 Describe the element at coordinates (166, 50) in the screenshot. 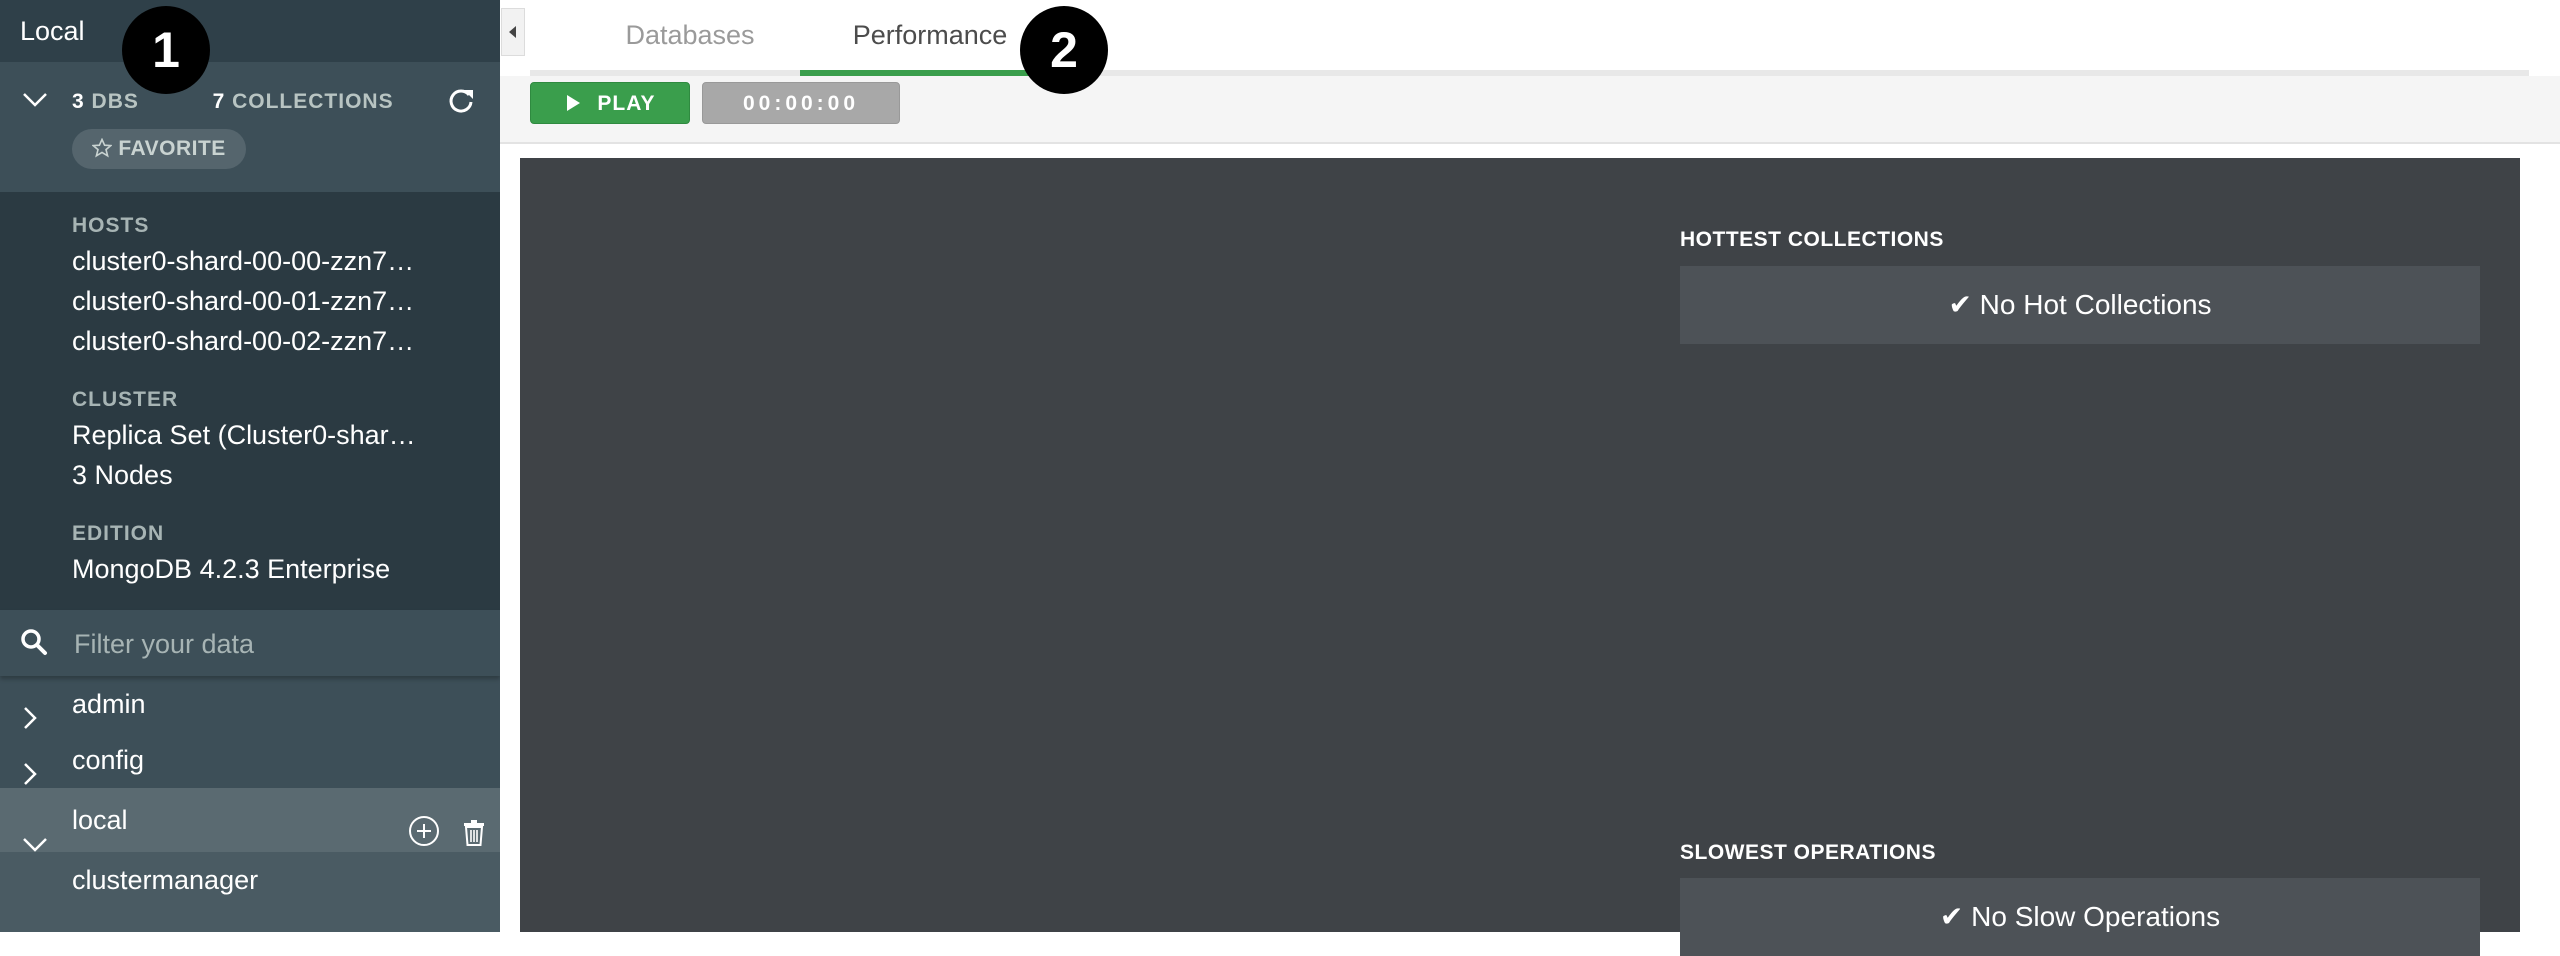

I see `annotation-marker-1: 1` at that location.